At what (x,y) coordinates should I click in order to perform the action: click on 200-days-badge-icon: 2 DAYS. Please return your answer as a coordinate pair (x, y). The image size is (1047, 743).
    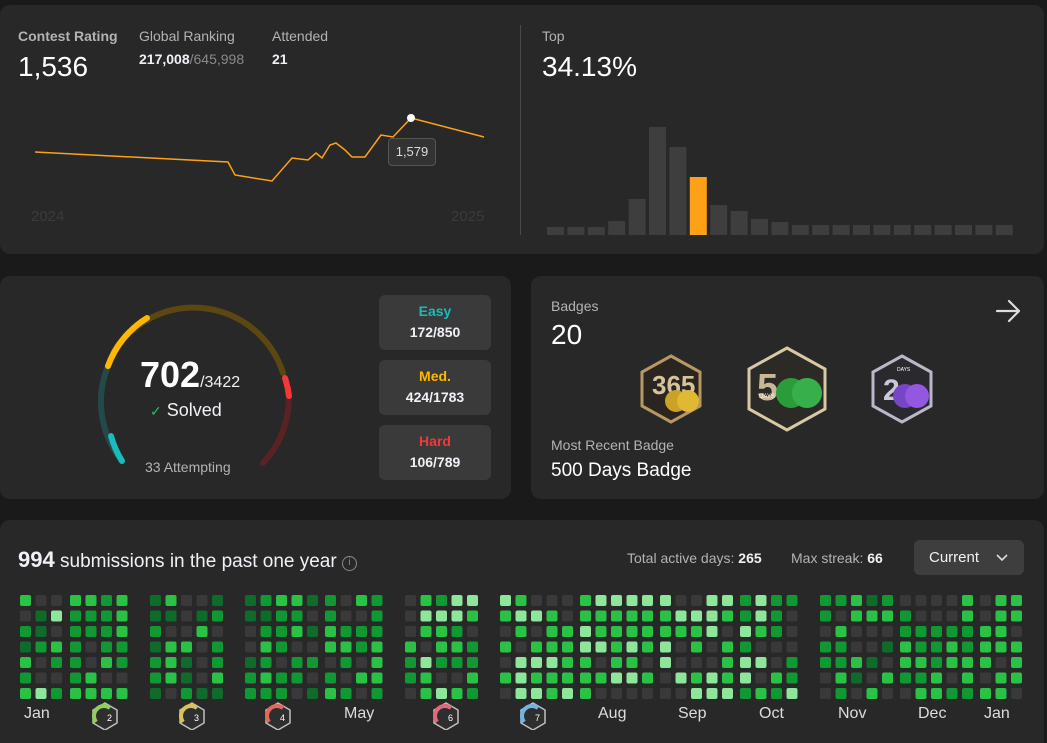
    Looking at the image, I should click on (902, 389).